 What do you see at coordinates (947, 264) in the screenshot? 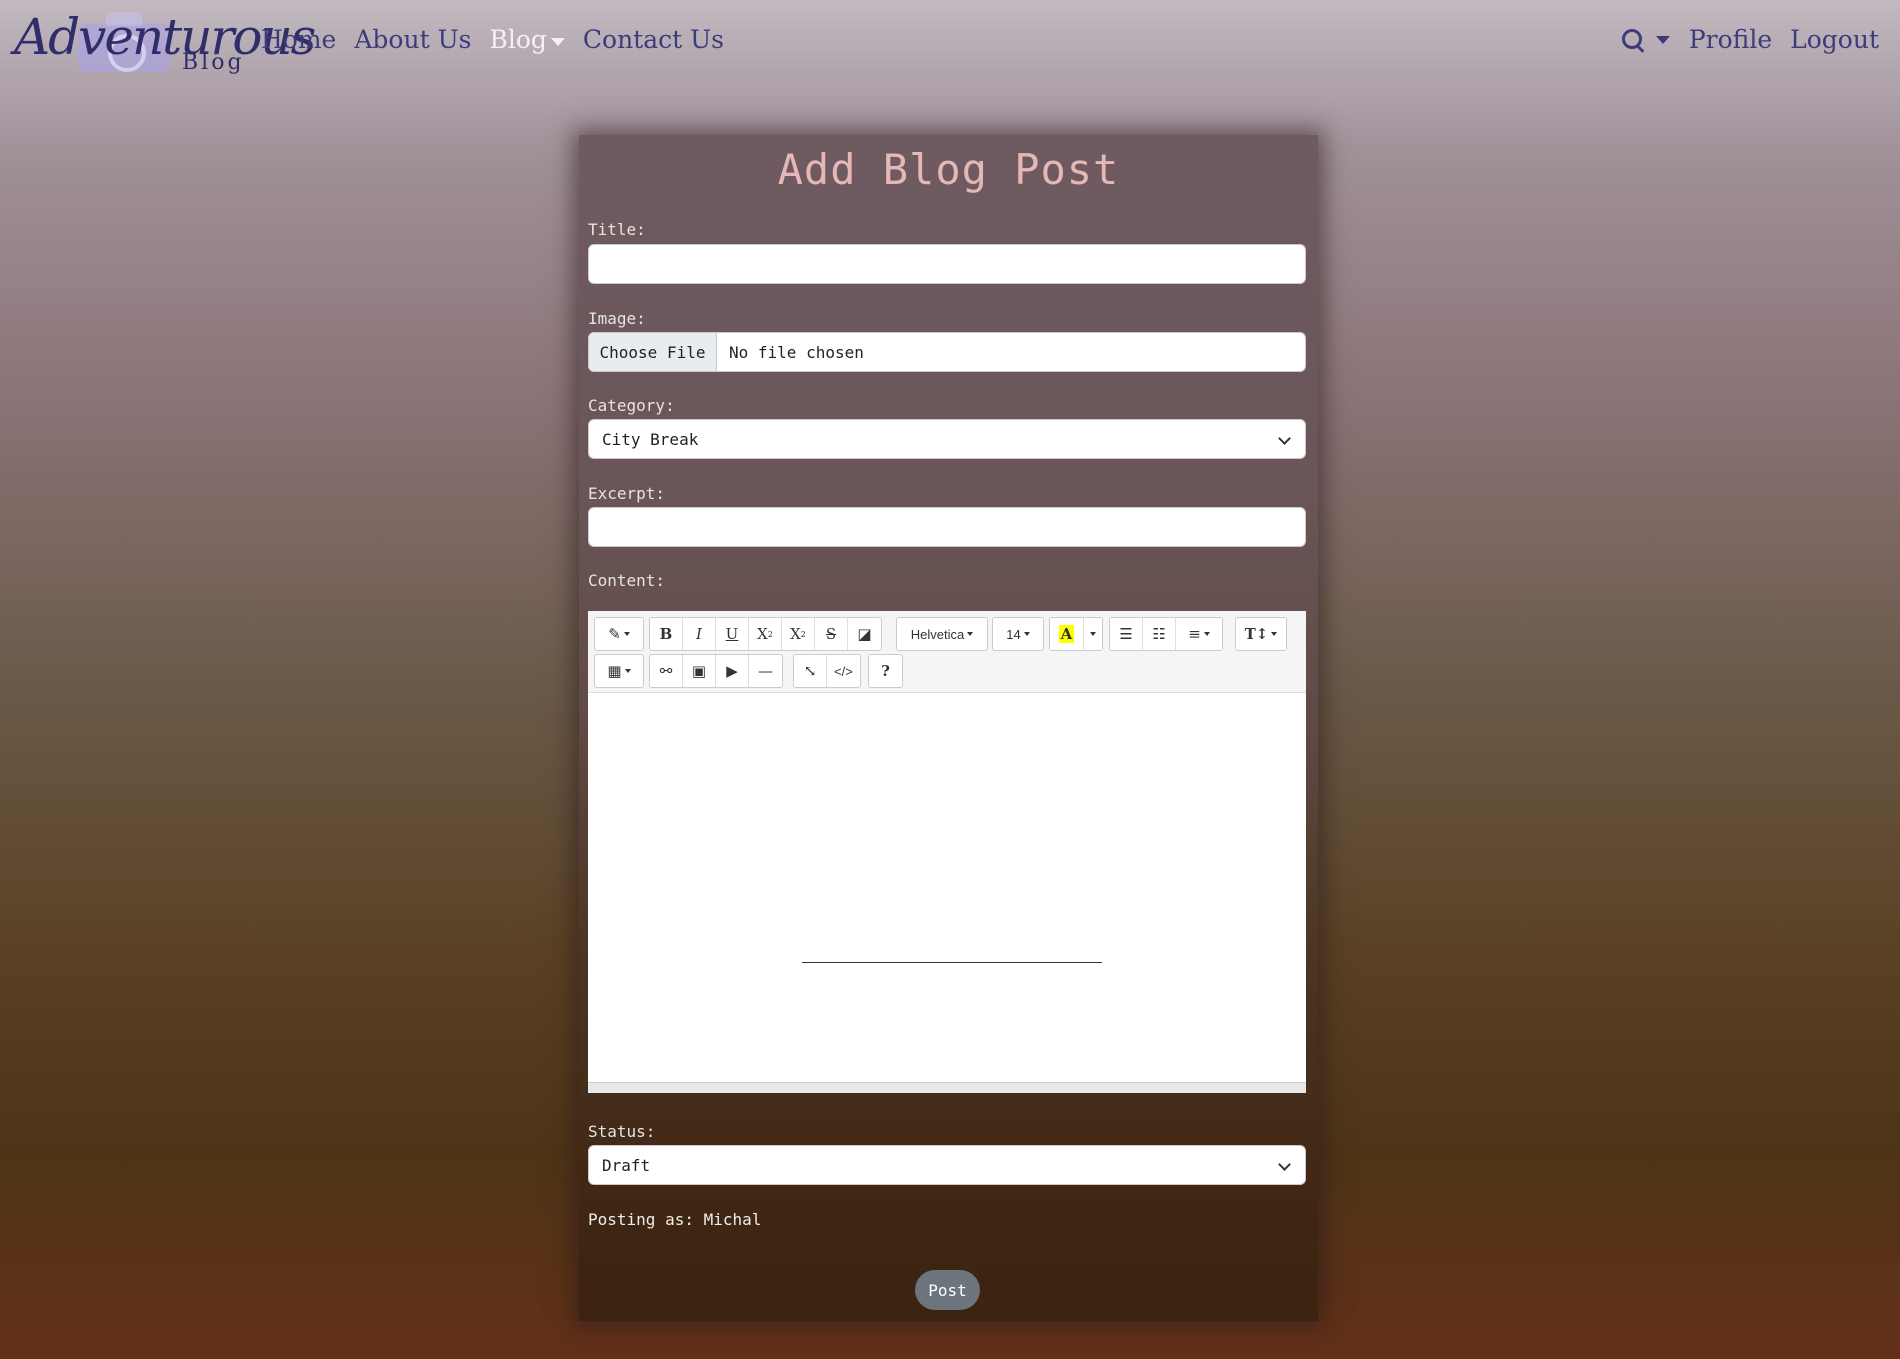
I see `title-input` at bounding box center [947, 264].